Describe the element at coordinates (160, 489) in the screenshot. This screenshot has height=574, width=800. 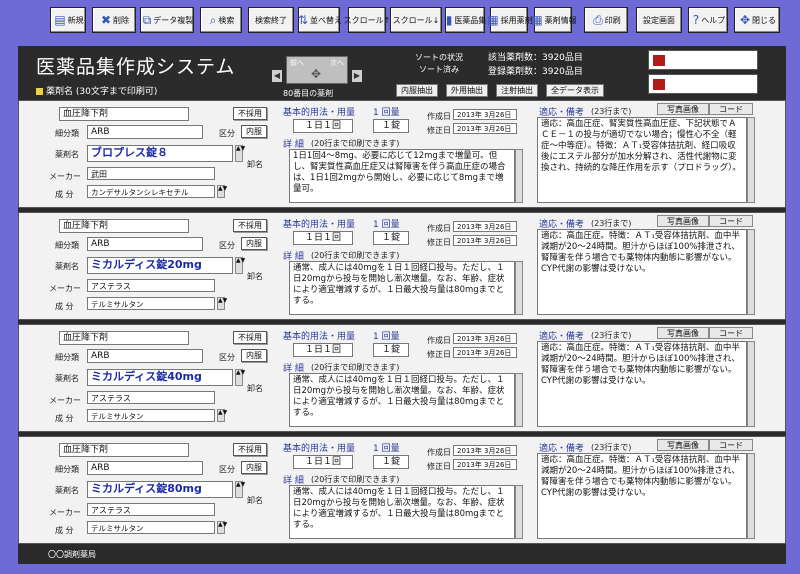
I see `drug-name-field: ミカルディス錠80mg` at that location.